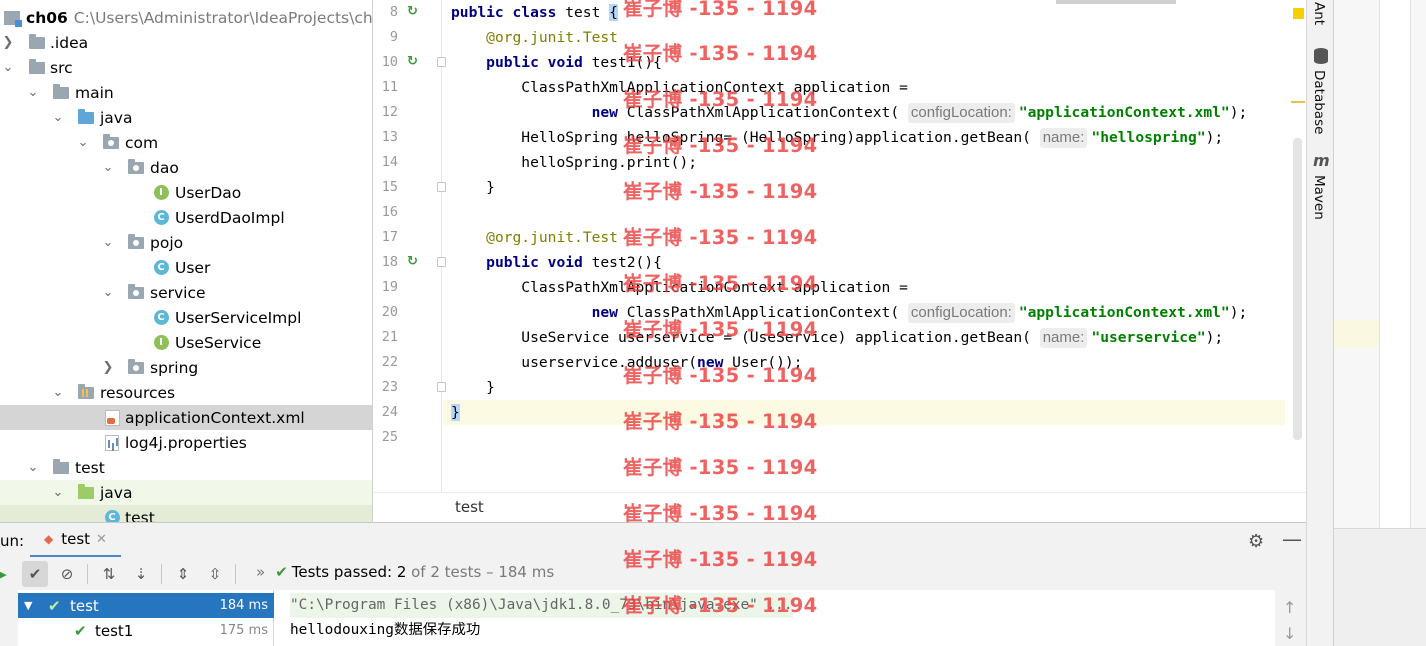 This screenshot has width=1426, height=646. I want to click on tree-item-applicationcontext-xml: applicationContext.xml, so click(186, 417).